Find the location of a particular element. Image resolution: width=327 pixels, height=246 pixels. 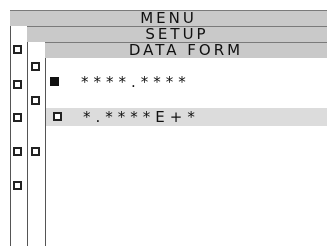

data-form-header: DATA FORM is located at coordinates (186, 50).